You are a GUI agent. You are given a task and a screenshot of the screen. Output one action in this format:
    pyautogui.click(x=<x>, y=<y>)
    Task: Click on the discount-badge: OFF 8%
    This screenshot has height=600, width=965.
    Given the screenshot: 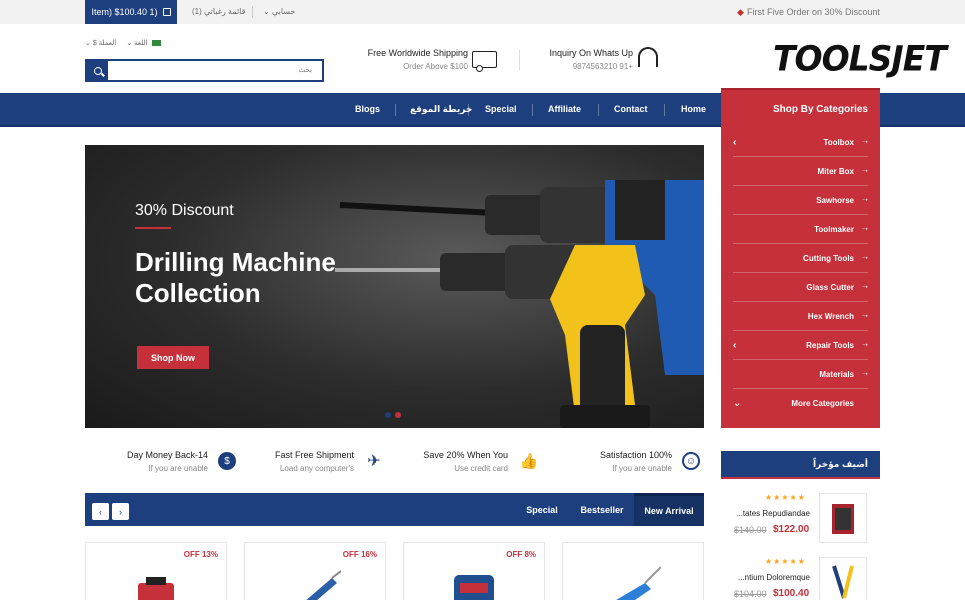 What is the action you would take?
    pyautogui.click(x=521, y=554)
    